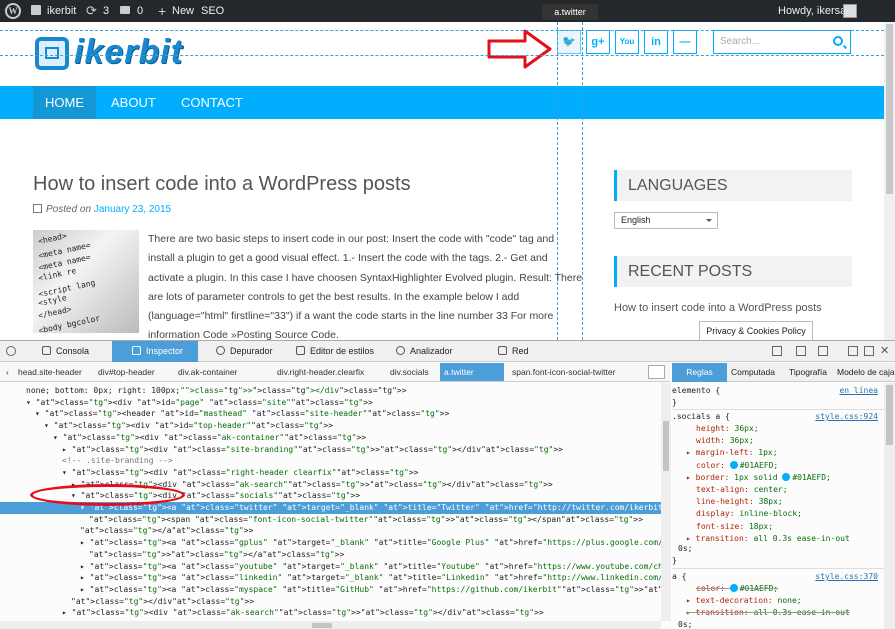 Image resolution: width=895 pixels, height=629 pixels. I want to click on breadcrumb-item: div.ak-container, so click(207, 372).